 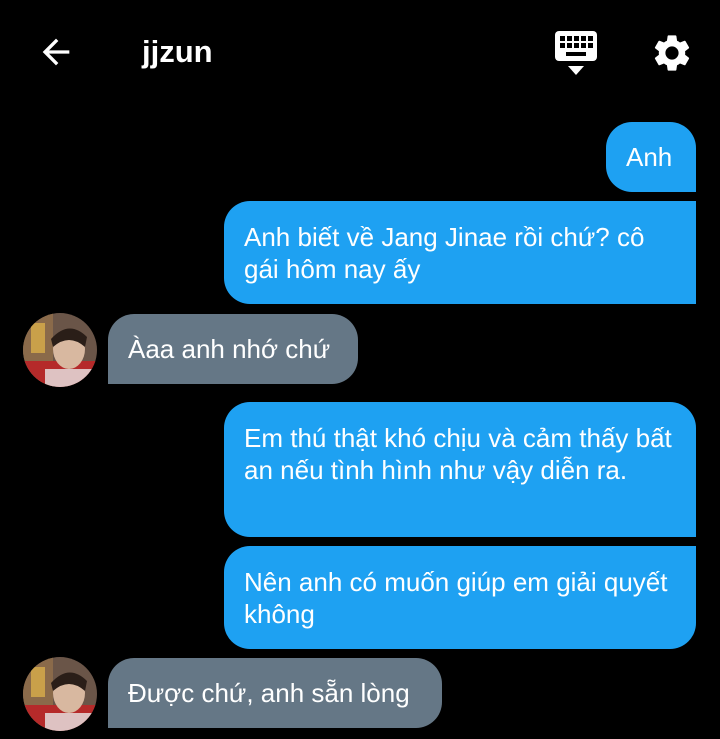 I want to click on gear-icon, so click(x=672, y=53).